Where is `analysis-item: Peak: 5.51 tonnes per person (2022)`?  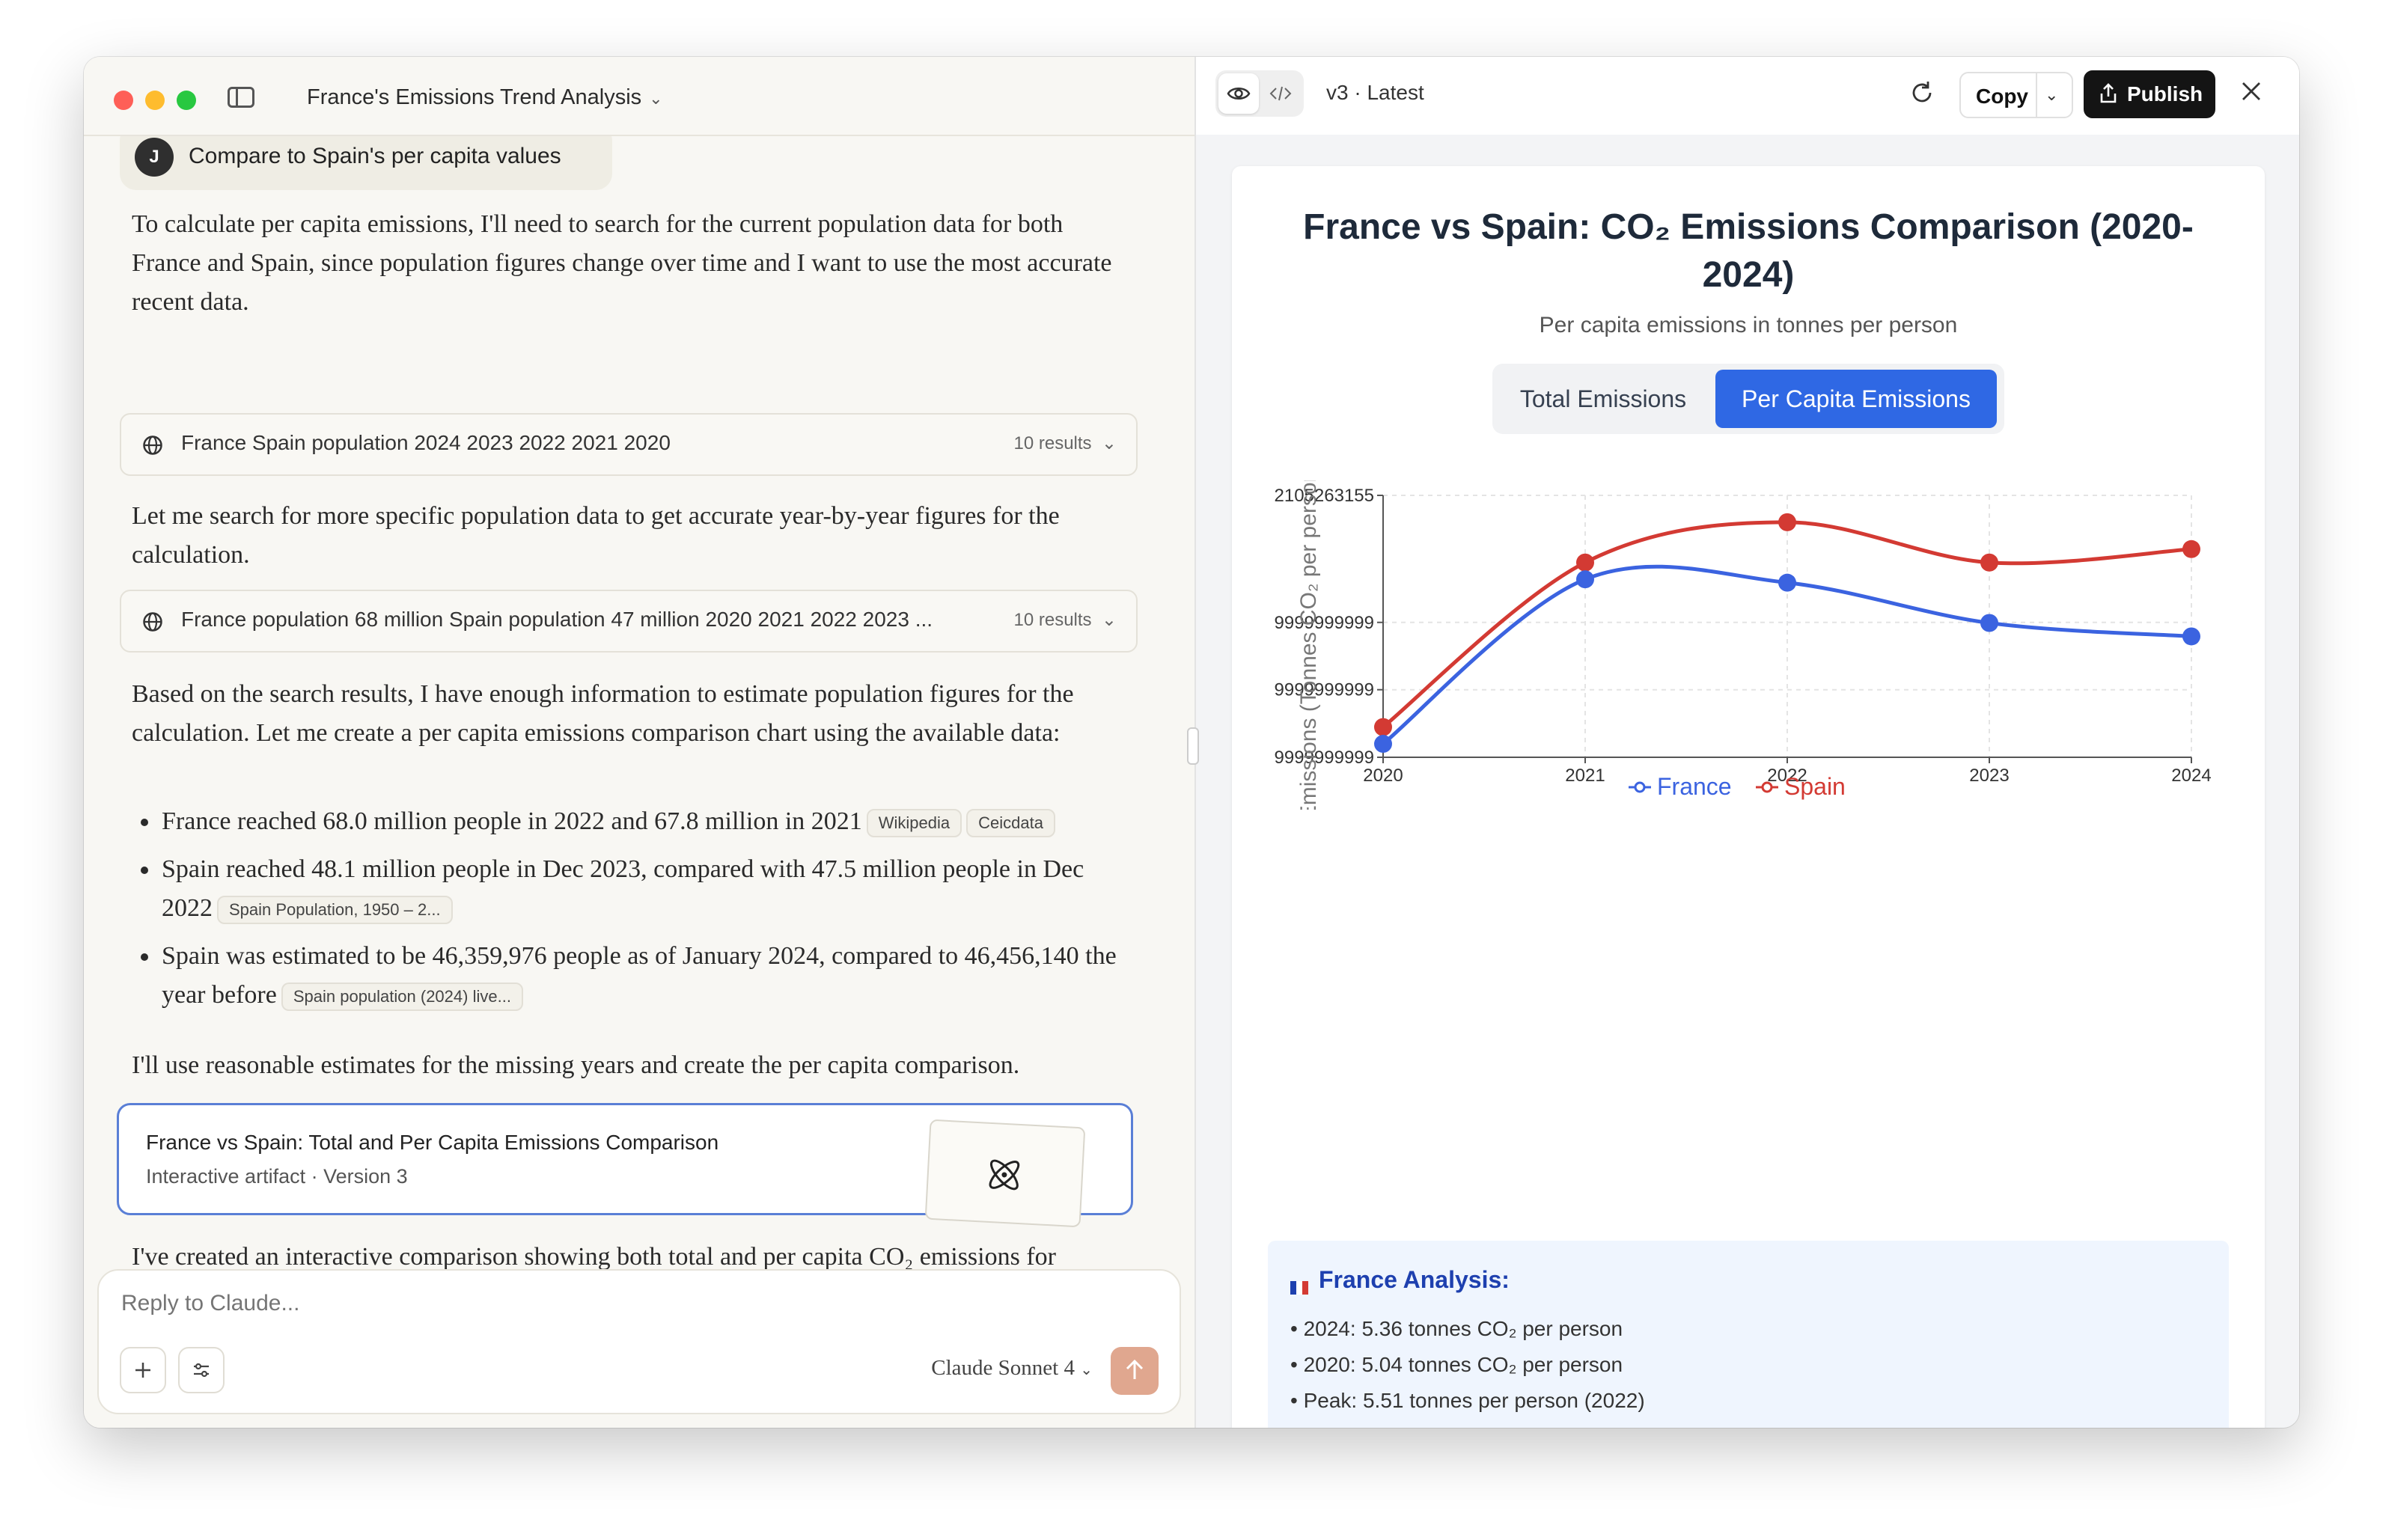 analysis-item: Peak: 5.51 tonnes per person (2022) is located at coordinates (1467, 1401).